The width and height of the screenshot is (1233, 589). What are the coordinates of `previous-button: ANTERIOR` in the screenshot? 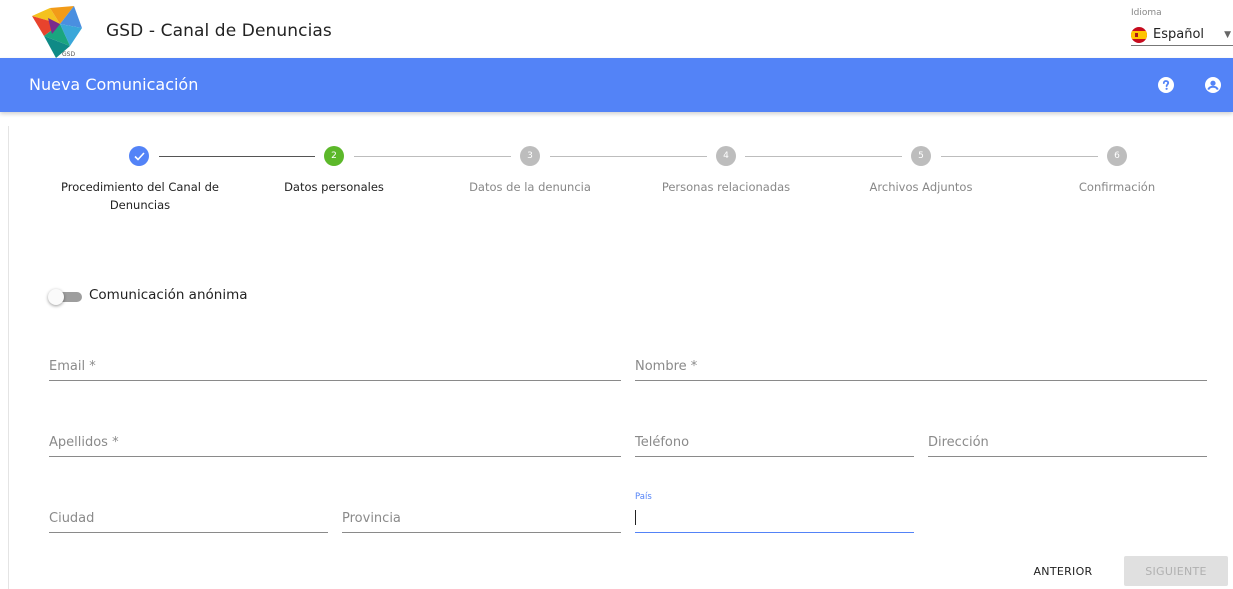 It's located at (1063, 571).